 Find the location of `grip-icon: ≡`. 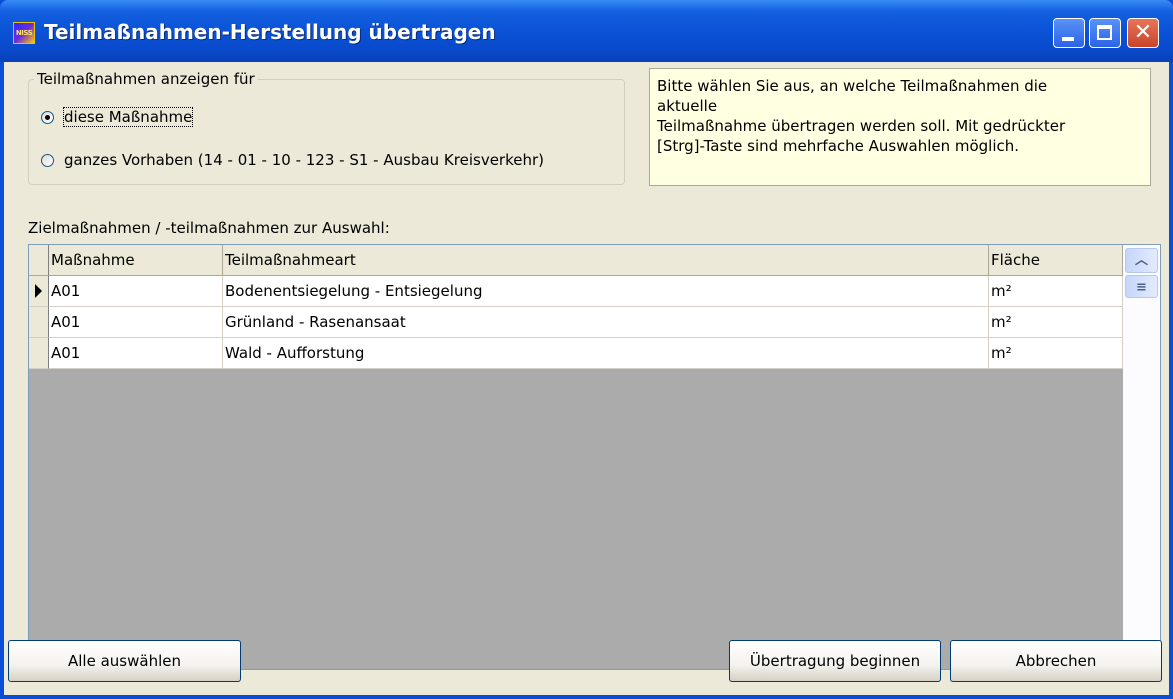

grip-icon: ≡ is located at coordinates (1141, 287).